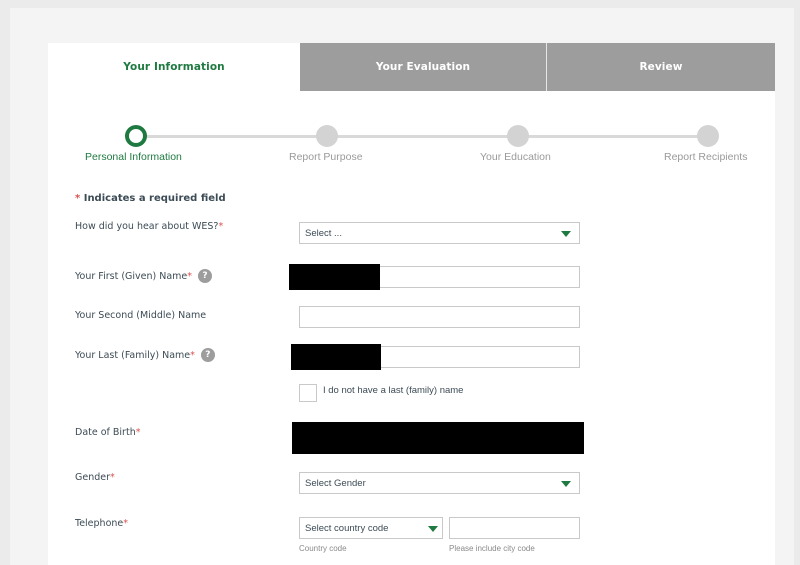  I want to click on telephone-label-text: Telephone, so click(99, 523).